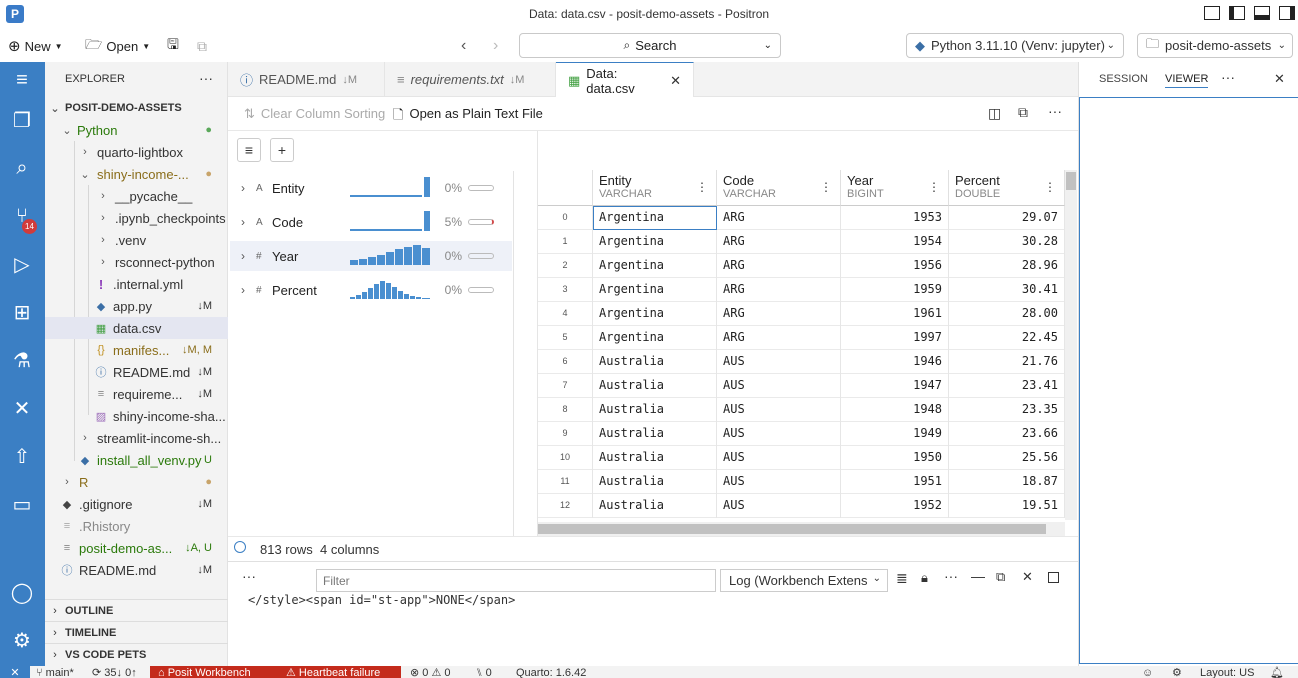  Describe the element at coordinates (22, 640) in the screenshot. I see `settings-gear-icon: ⚙` at that location.